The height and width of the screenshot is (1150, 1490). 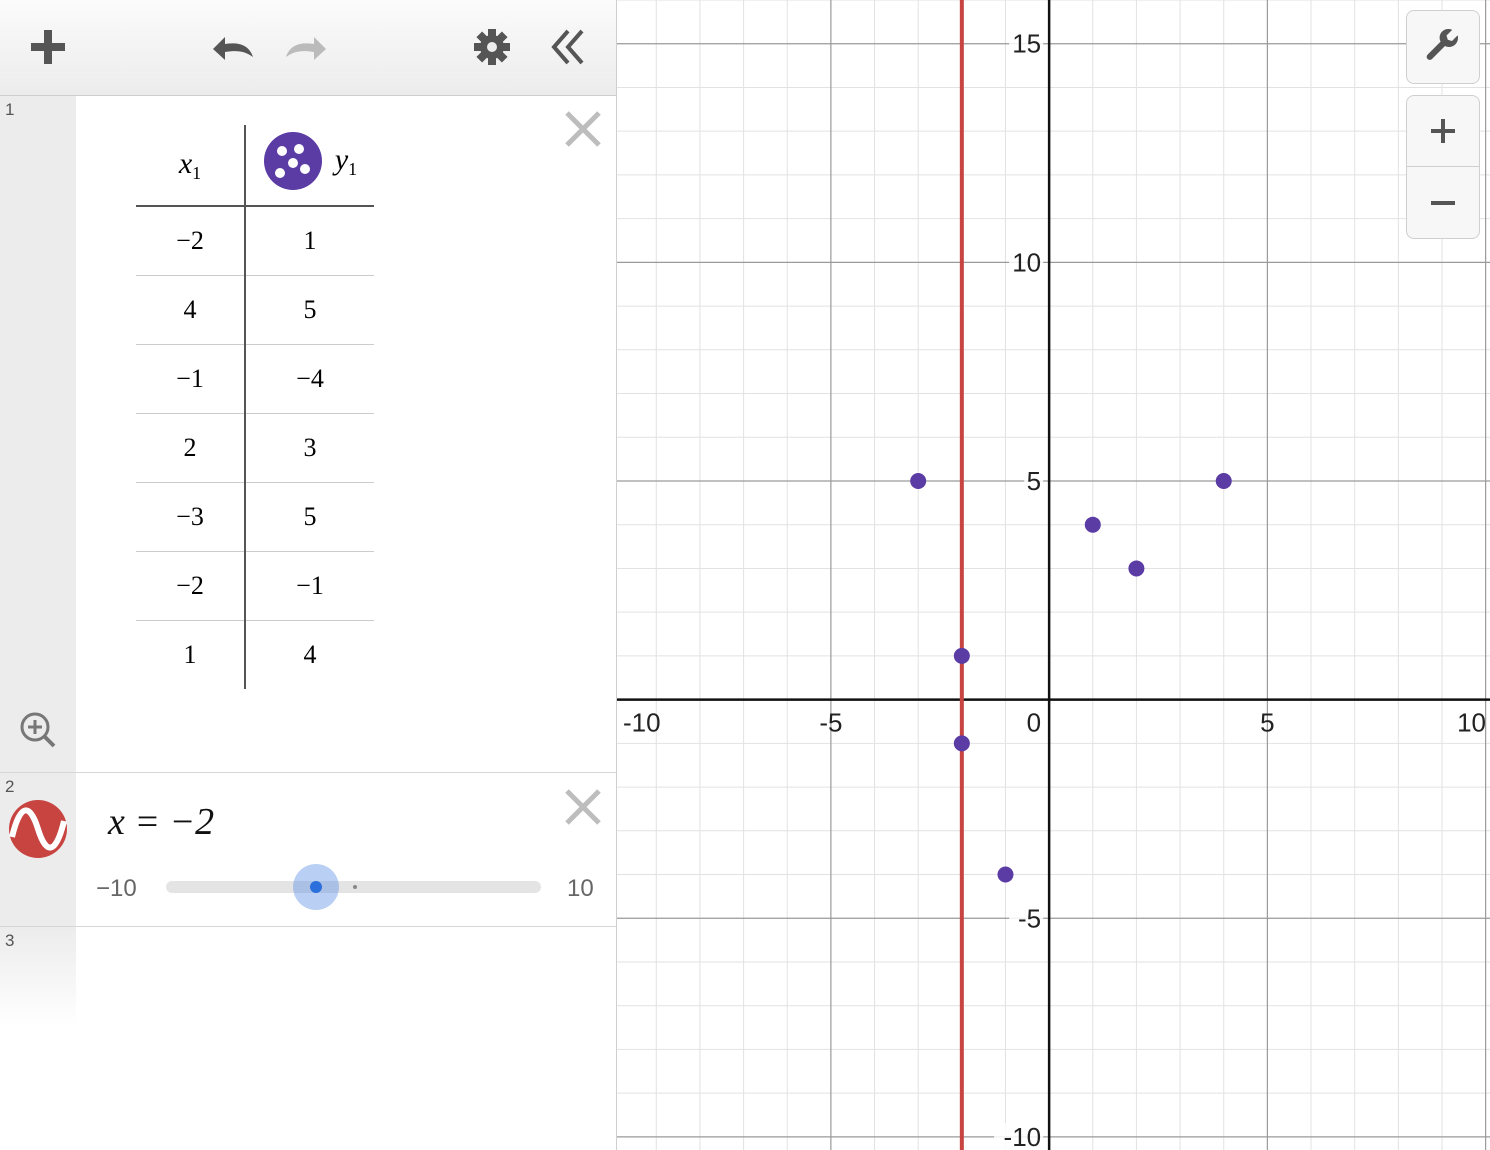 I want to click on zoom-fit-button, so click(x=38, y=732).